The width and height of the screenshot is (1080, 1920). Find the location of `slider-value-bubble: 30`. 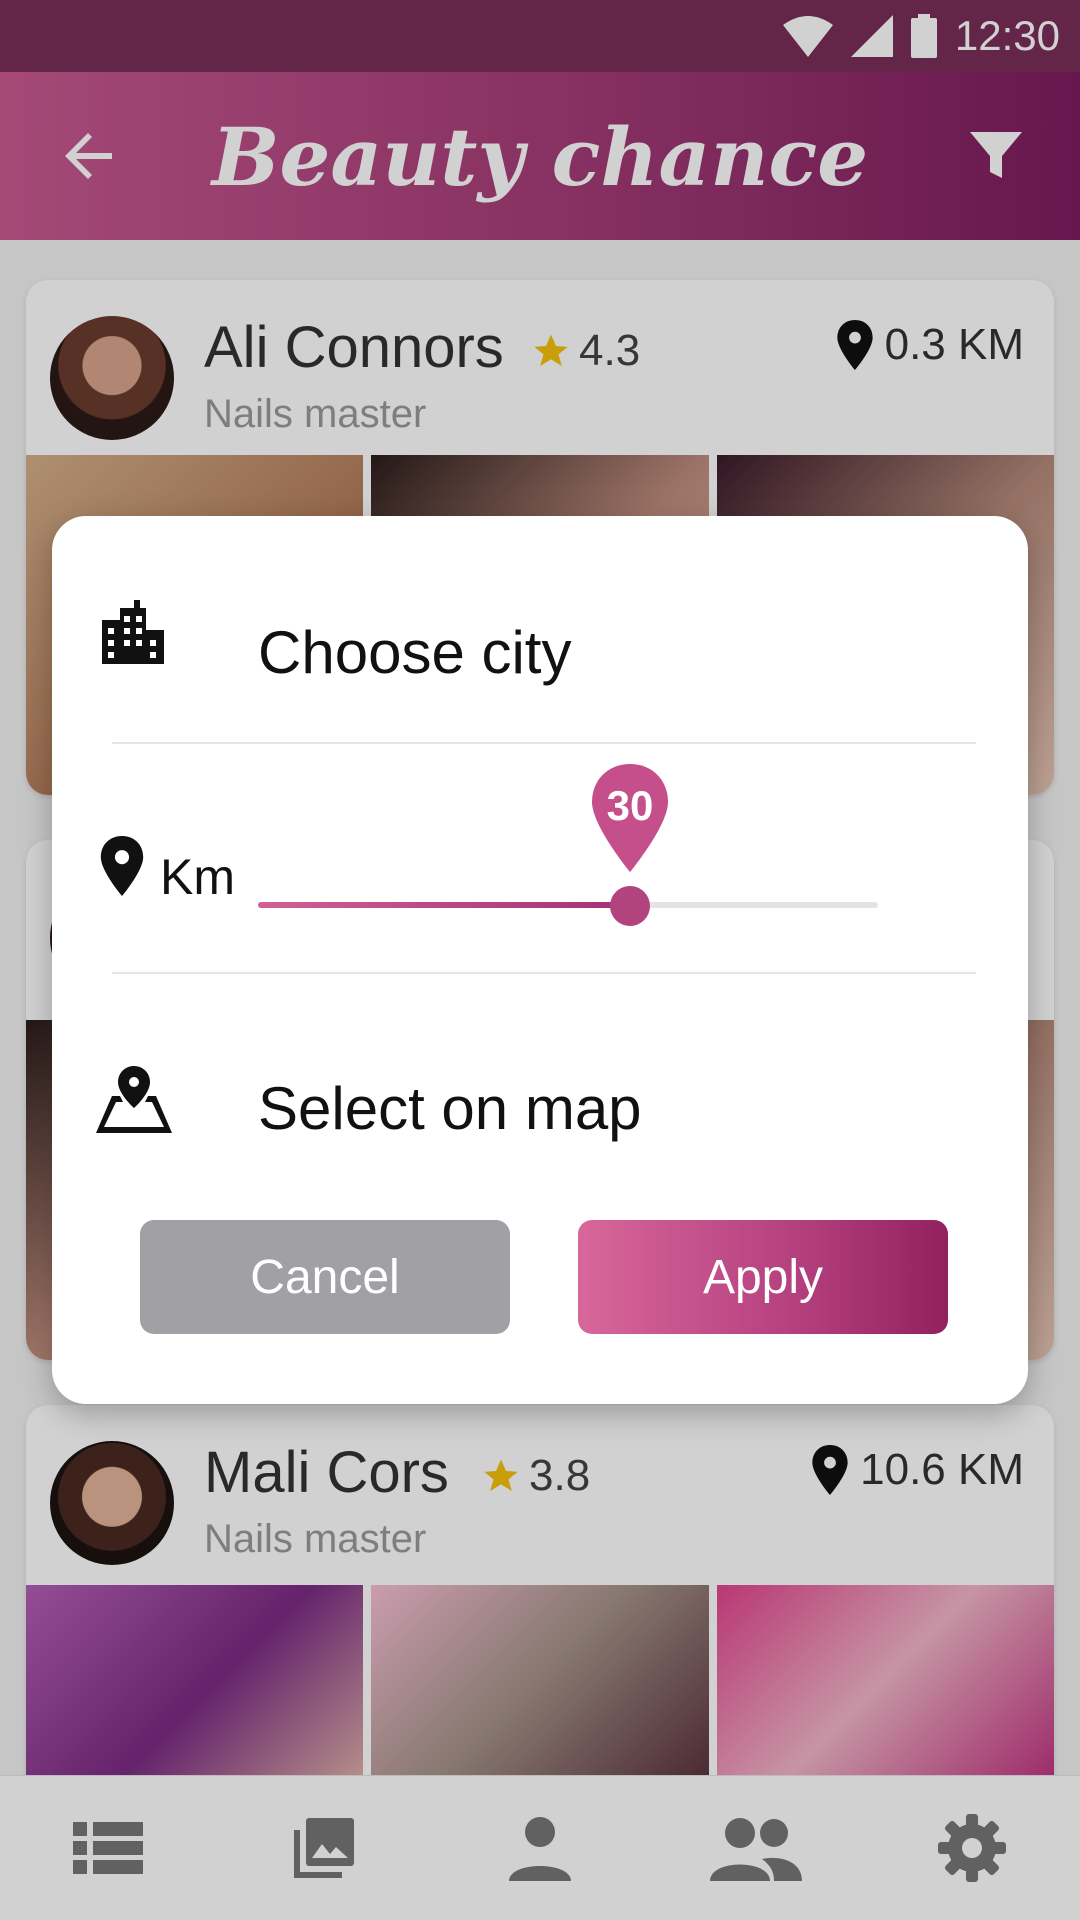

slider-value-bubble: 30 is located at coordinates (630, 818).